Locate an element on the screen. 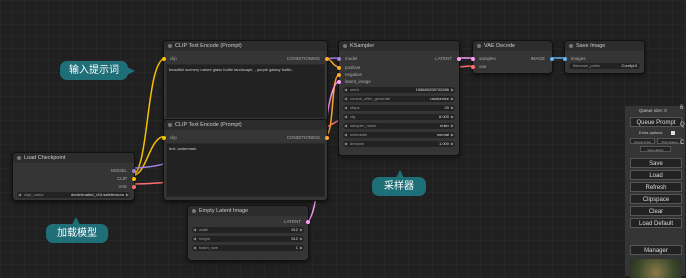 The image size is (686, 278). right-arrow-icon: ▶ is located at coordinates (127, 195).